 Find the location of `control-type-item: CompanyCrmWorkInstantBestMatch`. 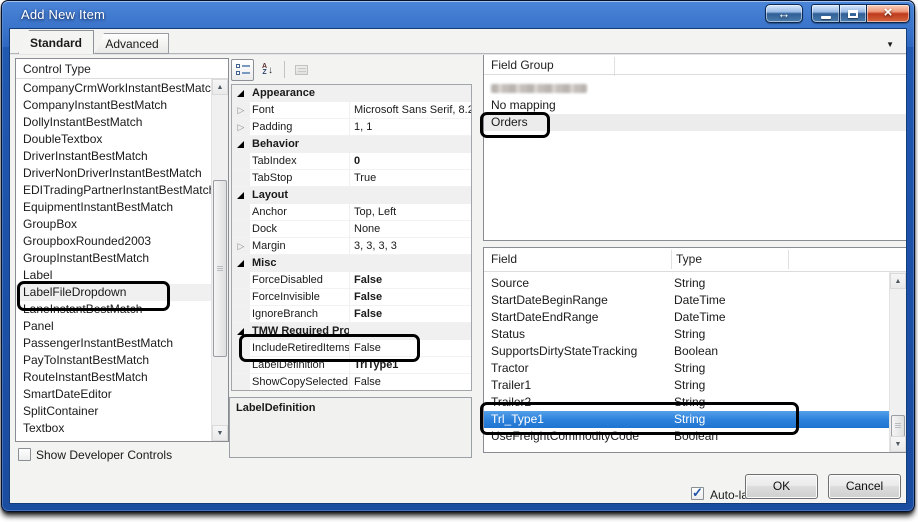

control-type-item: CompanyCrmWorkInstantBestMatch is located at coordinates (113, 88).